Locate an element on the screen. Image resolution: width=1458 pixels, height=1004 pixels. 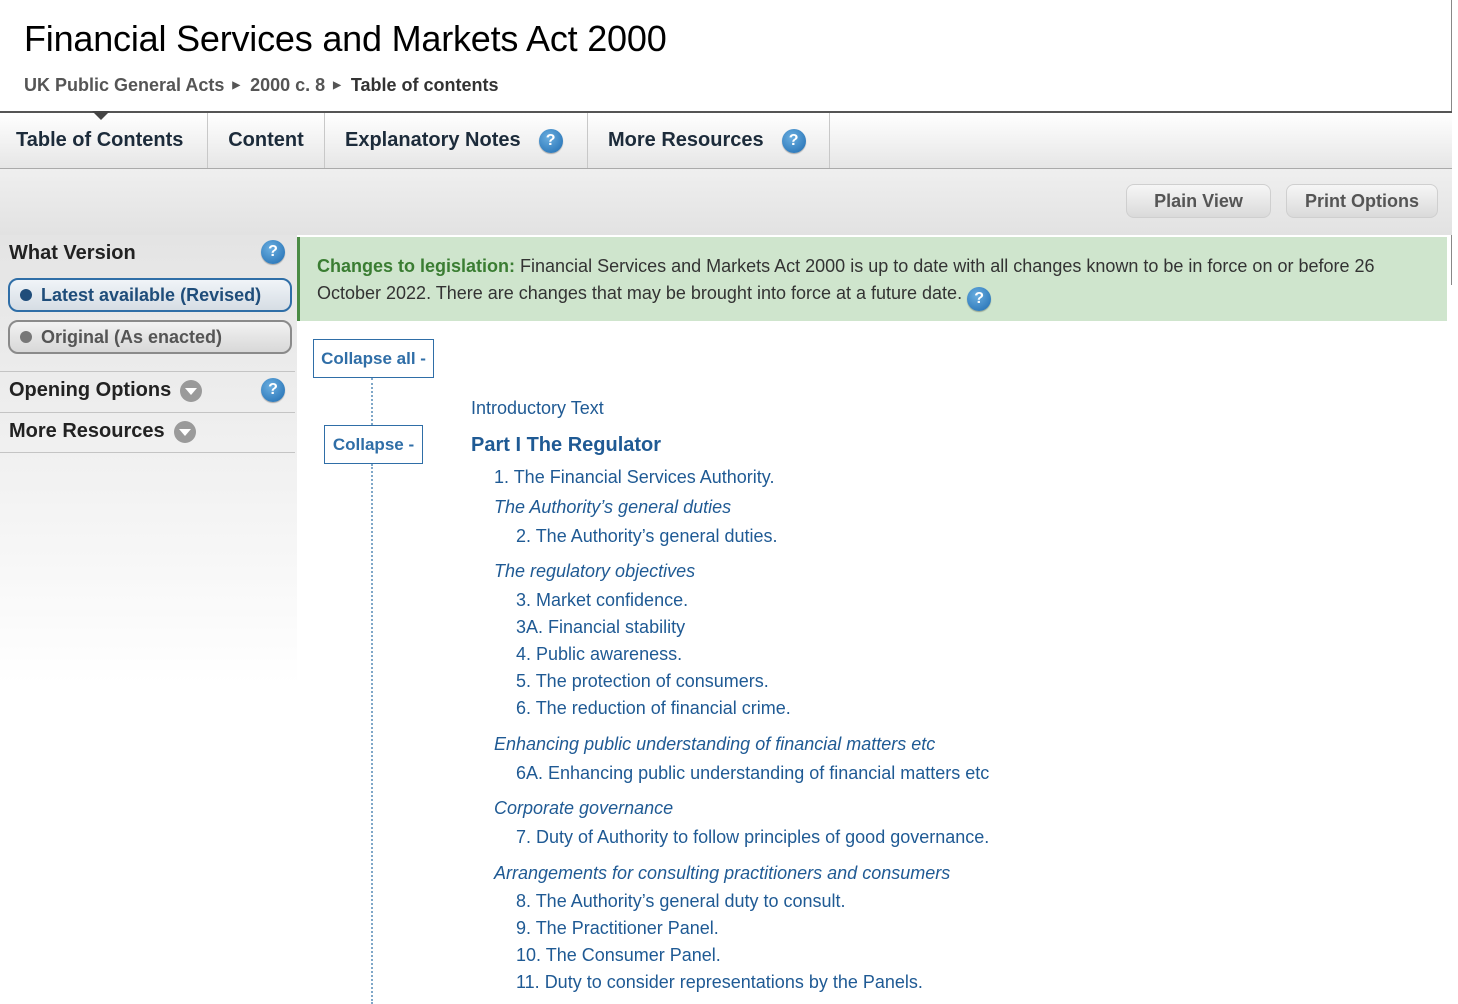
toc-link-section-3: 3. Market confidence. is located at coordinates (602, 600).